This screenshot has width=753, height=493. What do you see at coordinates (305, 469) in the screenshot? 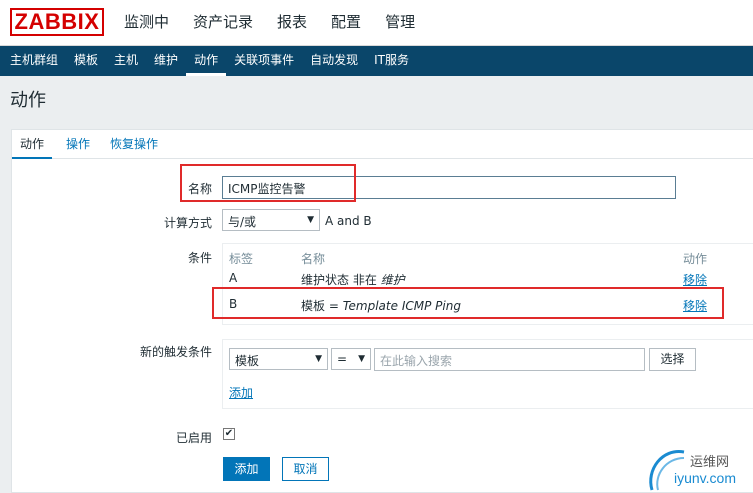
I see `cancel-button: 取消` at bounding box center [305, 469].